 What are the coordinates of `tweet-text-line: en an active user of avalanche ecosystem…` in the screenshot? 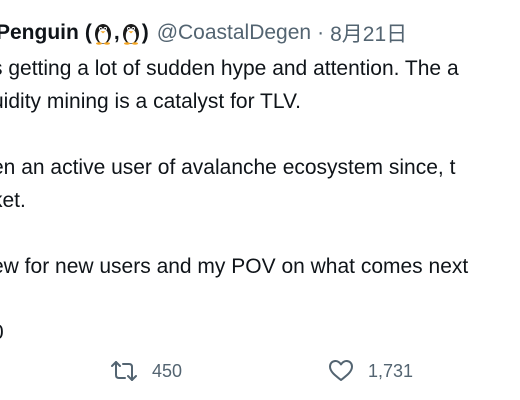 It's located at (228, 167).